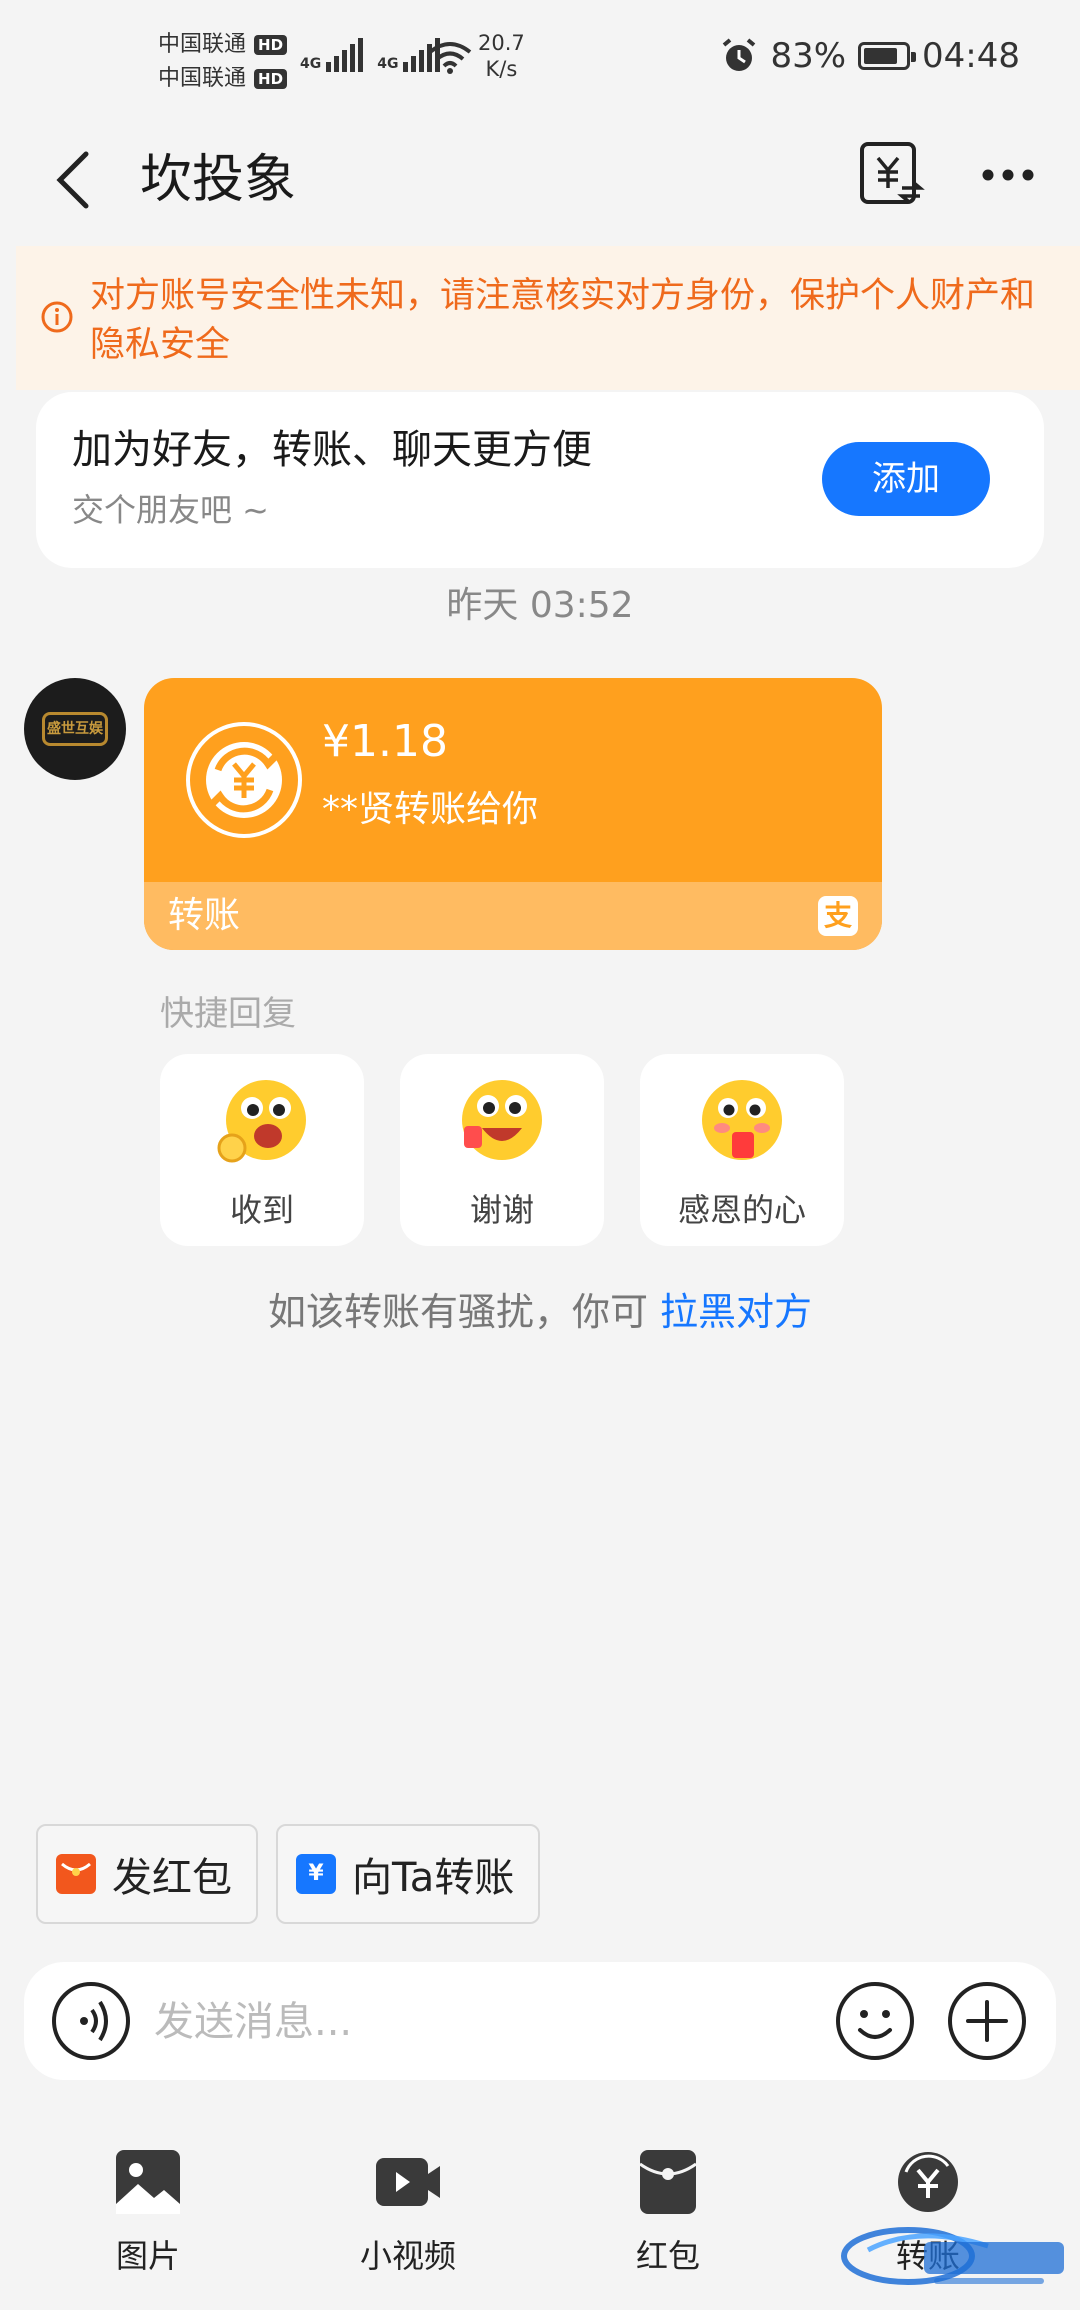 The width and height of the screenshot is (1080, 2310). What do you see at coordinates (332, 450) in the screenshot?
I see `add-friend-title: 加为好友，转账、聊天更方便` at bounding box center [332, 450].